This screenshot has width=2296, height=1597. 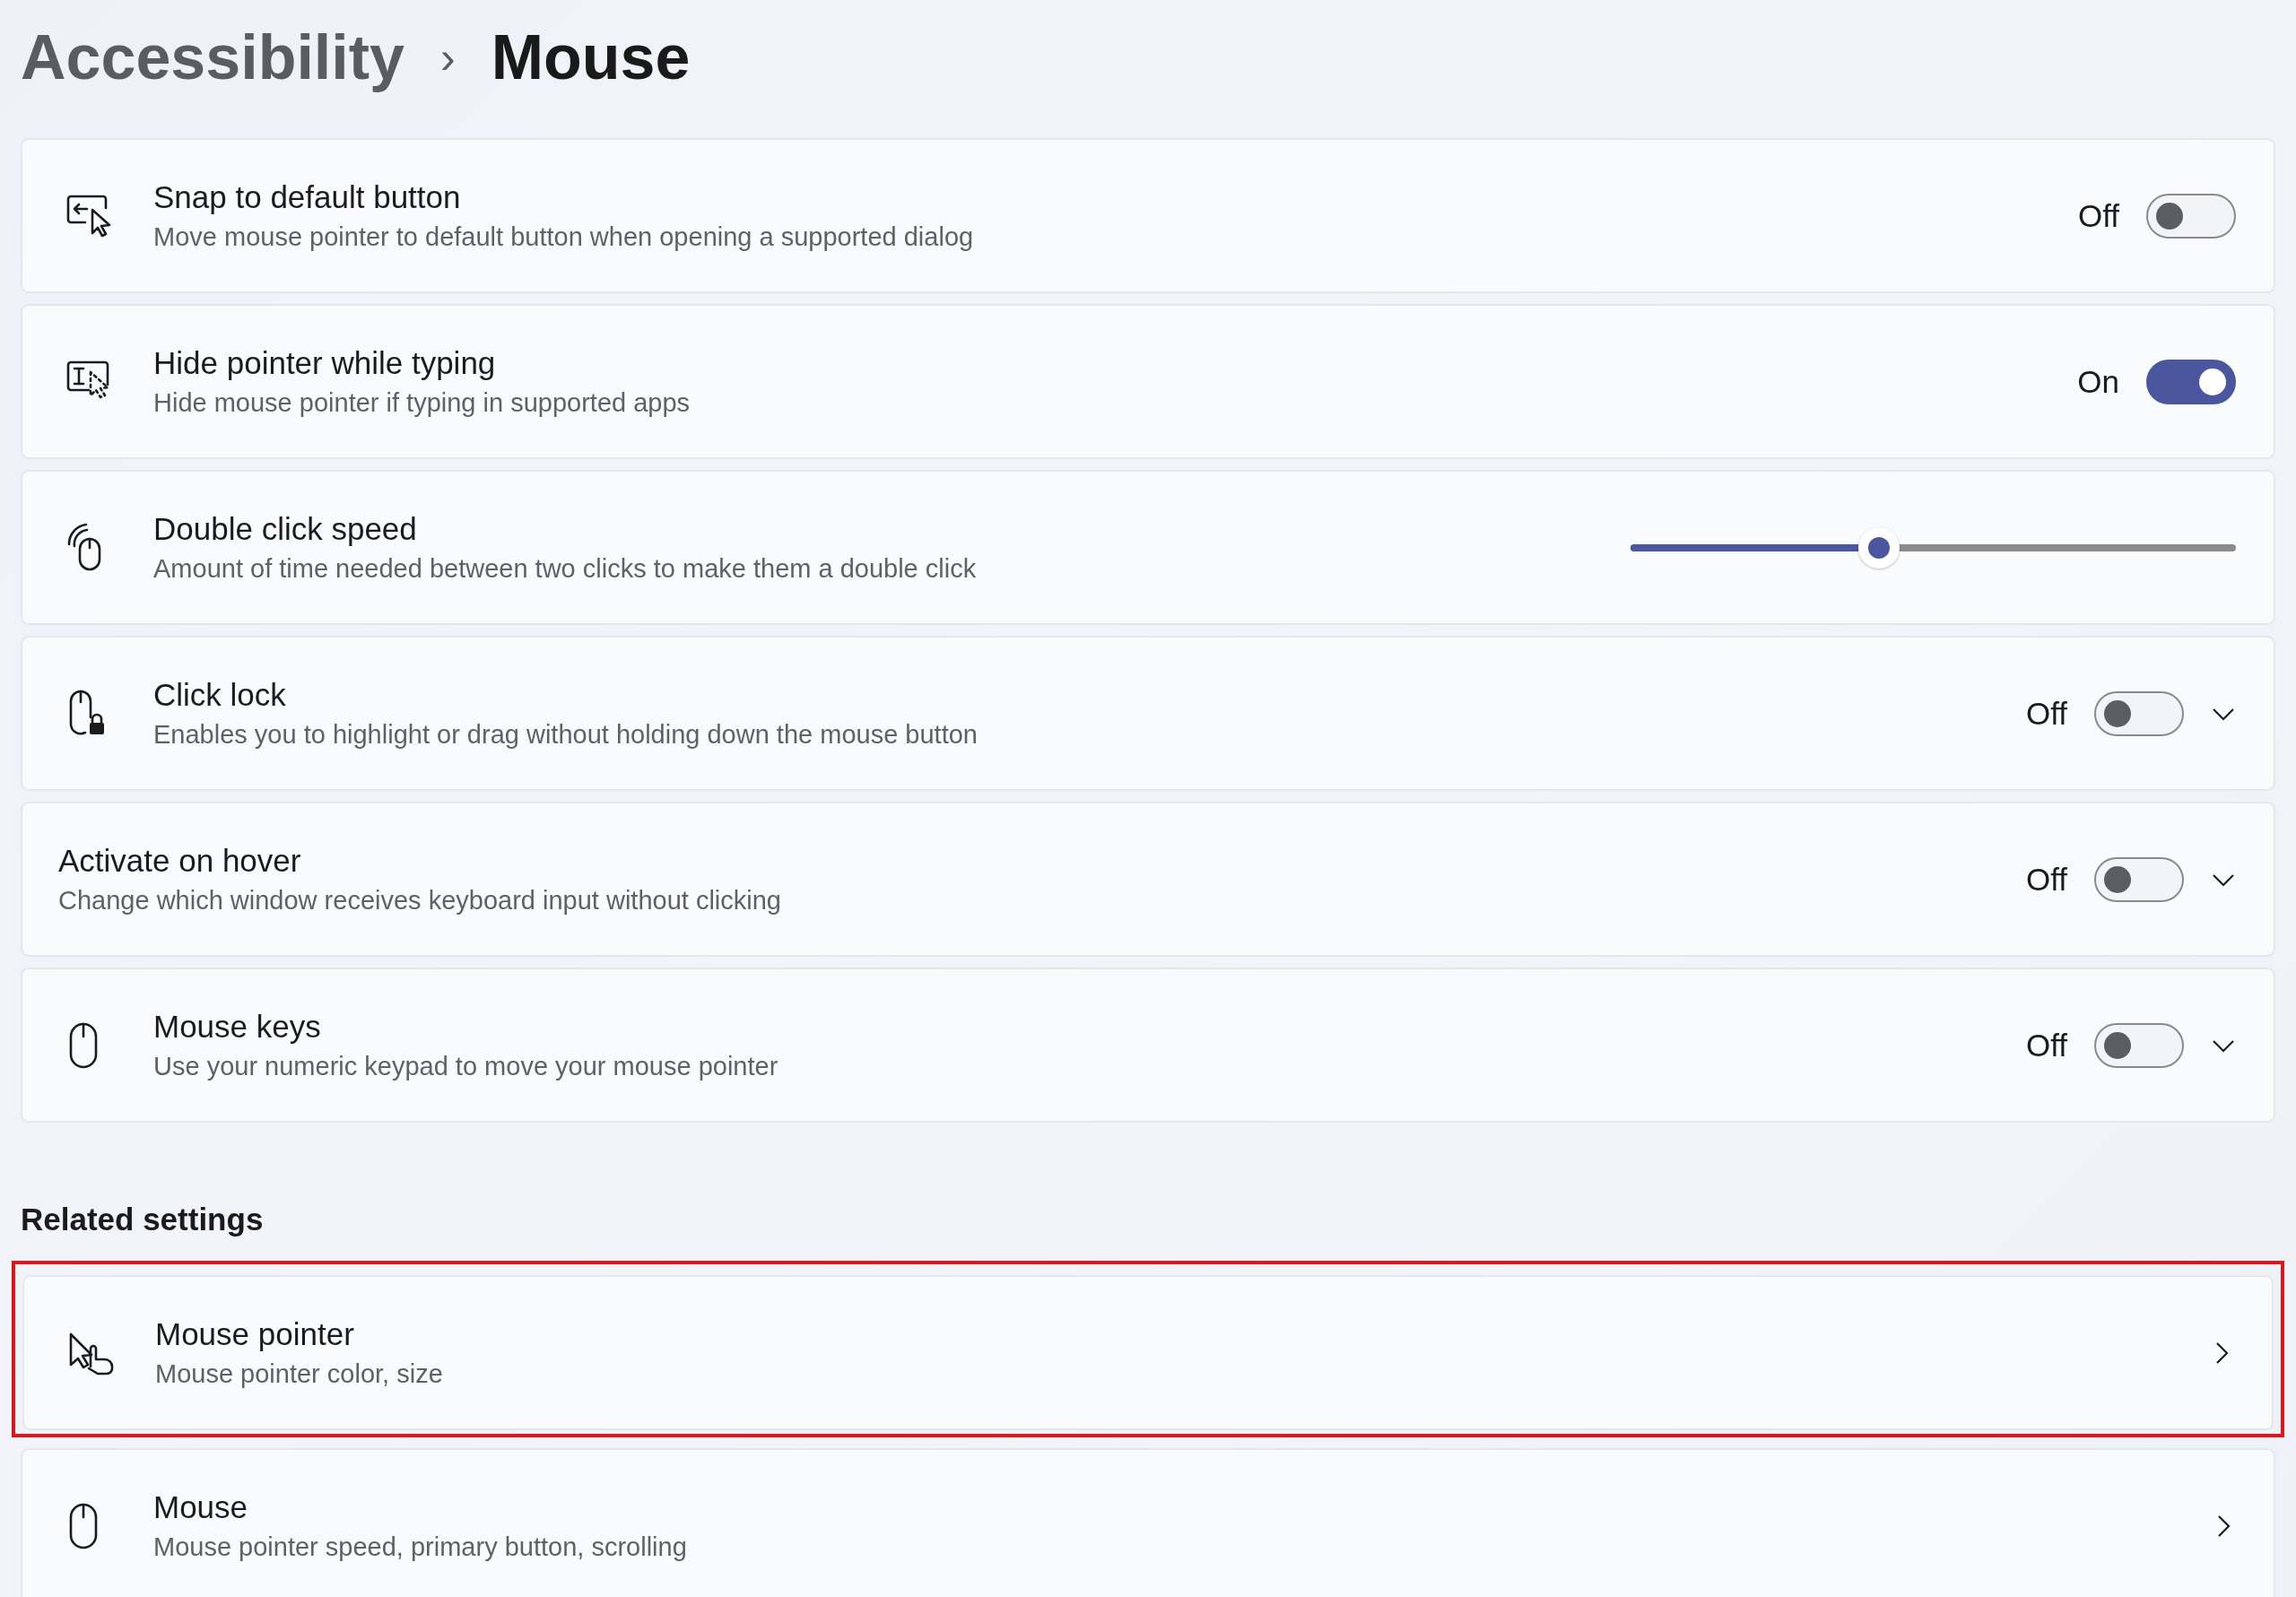 What do you see at coordinates (307, 197) in the screenshot?
I see `setting-title: Snap to default button` at bounding box center [307, 197].